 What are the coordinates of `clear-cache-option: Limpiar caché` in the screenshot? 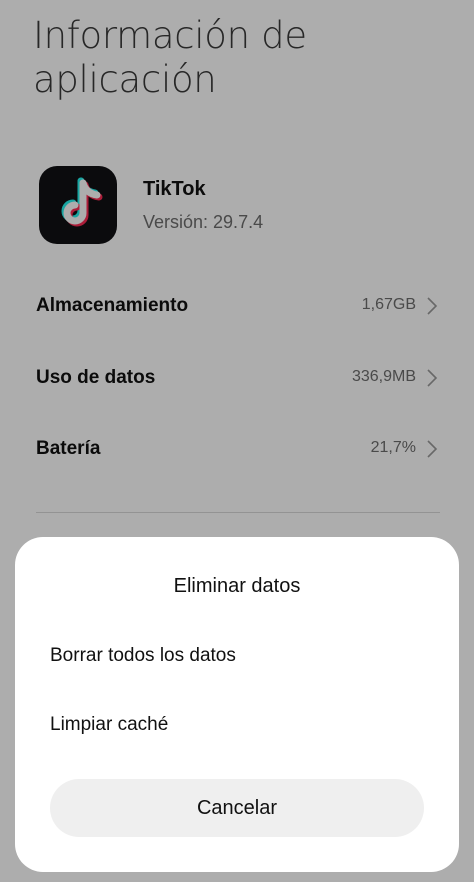 It's located at (109, 729).